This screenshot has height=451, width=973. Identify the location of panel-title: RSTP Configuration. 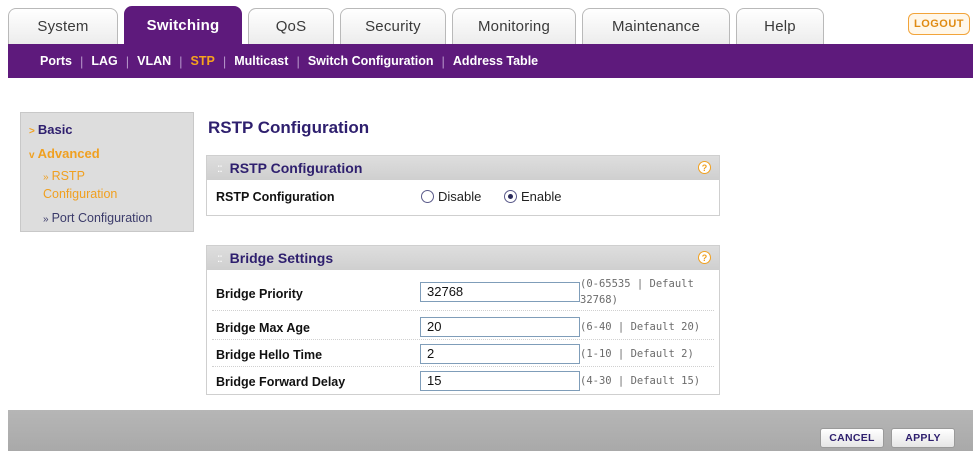
(296, 168).